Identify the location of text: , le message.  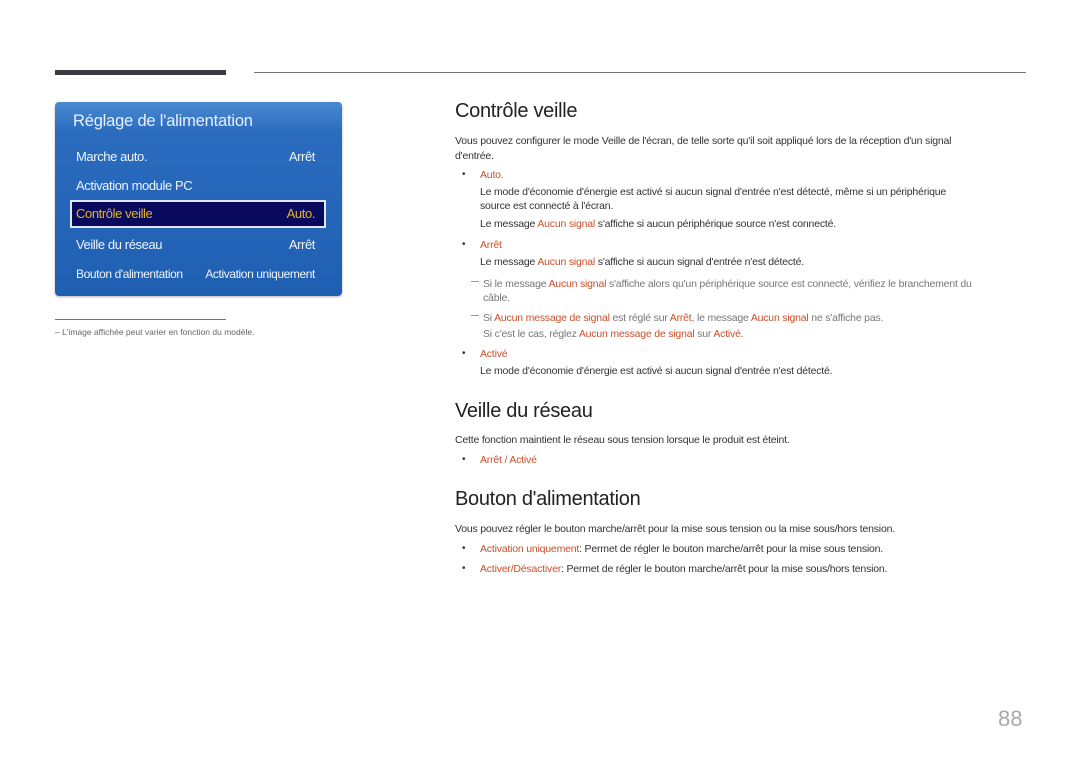
(721, 318).